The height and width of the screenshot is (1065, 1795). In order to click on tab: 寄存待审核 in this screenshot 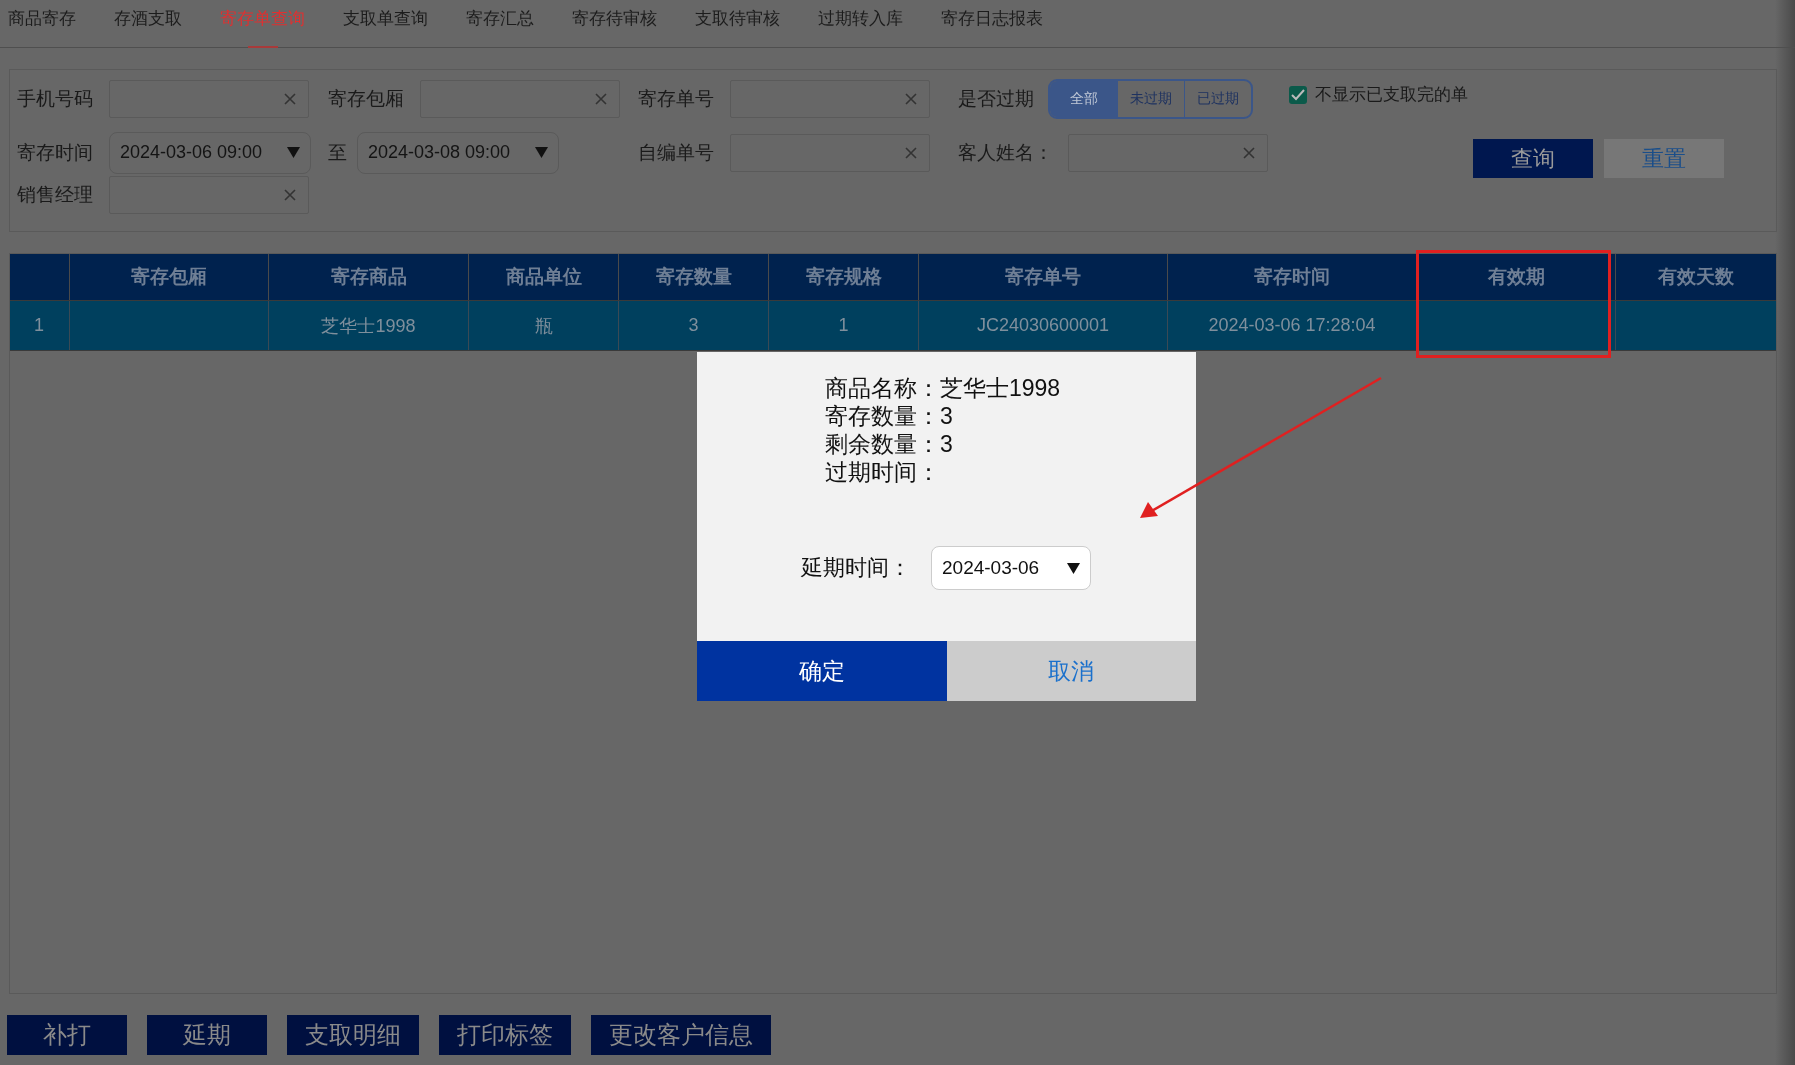, I will do `click(614, 24)`.